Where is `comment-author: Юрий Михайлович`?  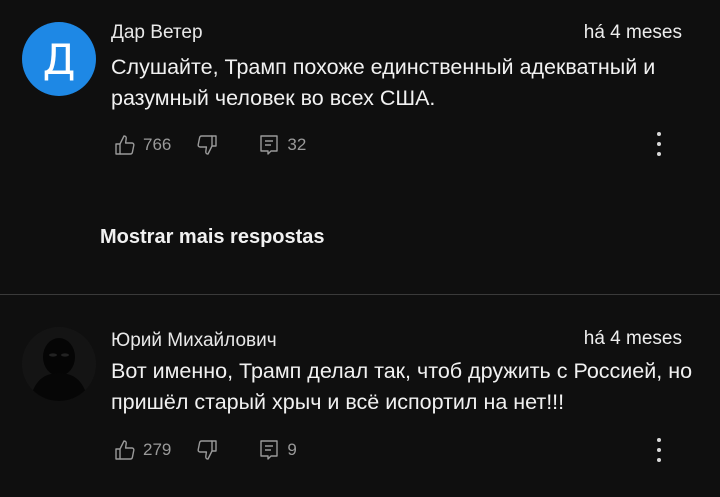
comment-author: Юрий Михайлович is located at coordinates (194, 341).